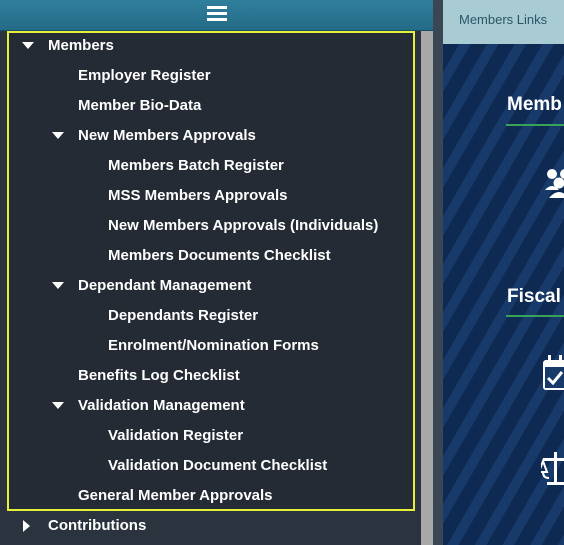 The height and width of the screenshot is (545, 564). What do you see at coordinates (159, 375) in the screenshot?
I see `tree-item-label: Benefits Log Checklist` at bounding box center [159, 375].